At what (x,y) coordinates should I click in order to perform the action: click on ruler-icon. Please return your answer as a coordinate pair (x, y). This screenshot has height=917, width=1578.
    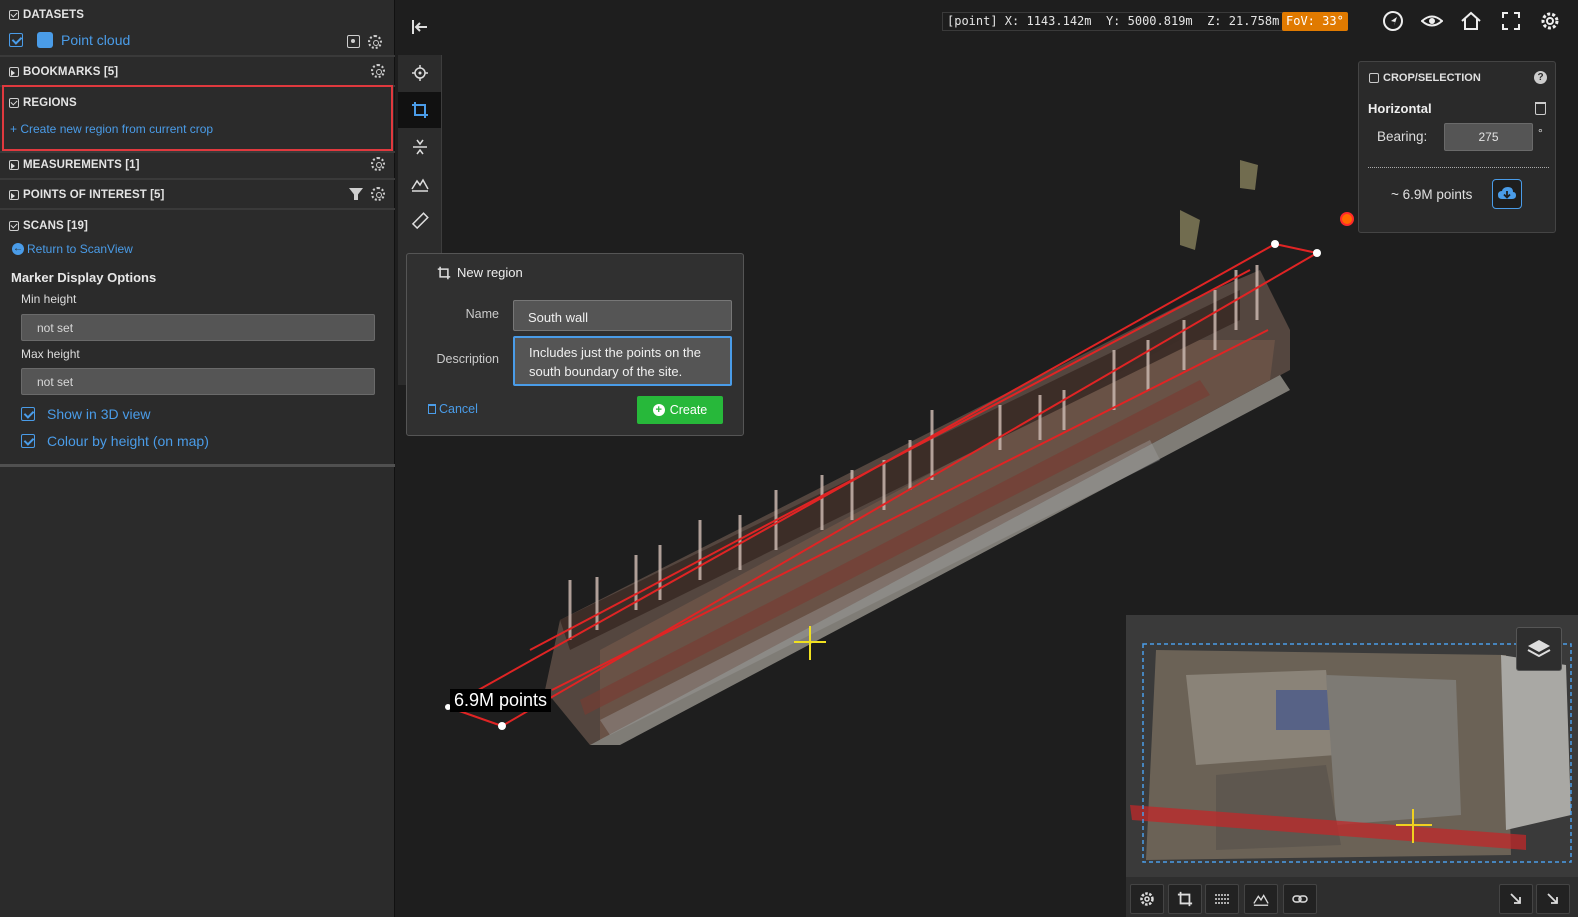
    Looking at the image, I should click on (420, 221).